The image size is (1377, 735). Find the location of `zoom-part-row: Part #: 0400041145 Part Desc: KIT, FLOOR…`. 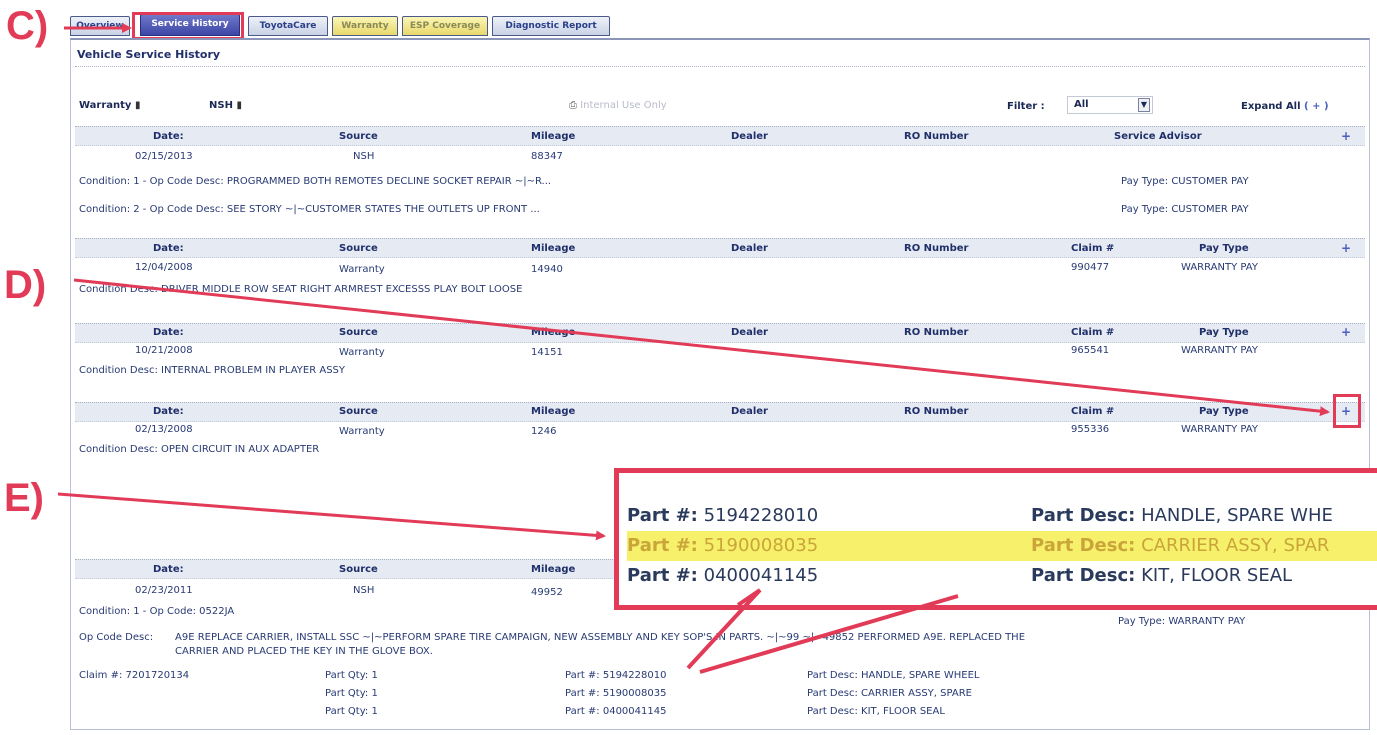

zoom-part-row: Part #: 0400041145 Part Desc: KIT, FLOOR… is located at coordinates (960, 575).